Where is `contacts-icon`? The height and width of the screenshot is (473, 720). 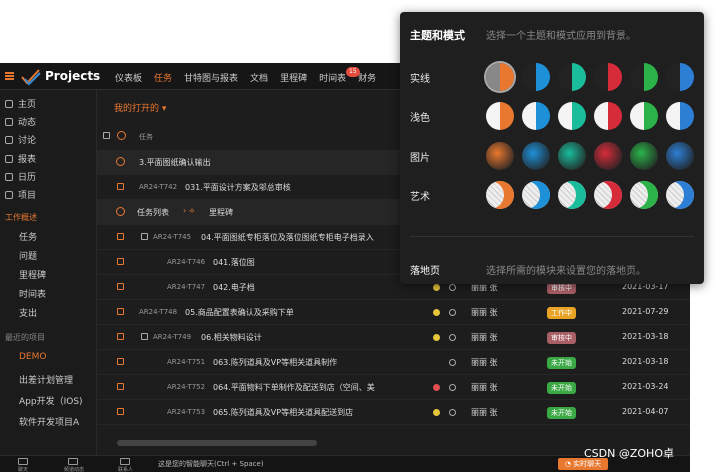
contacts-icon is located at coordinates (125, 461).